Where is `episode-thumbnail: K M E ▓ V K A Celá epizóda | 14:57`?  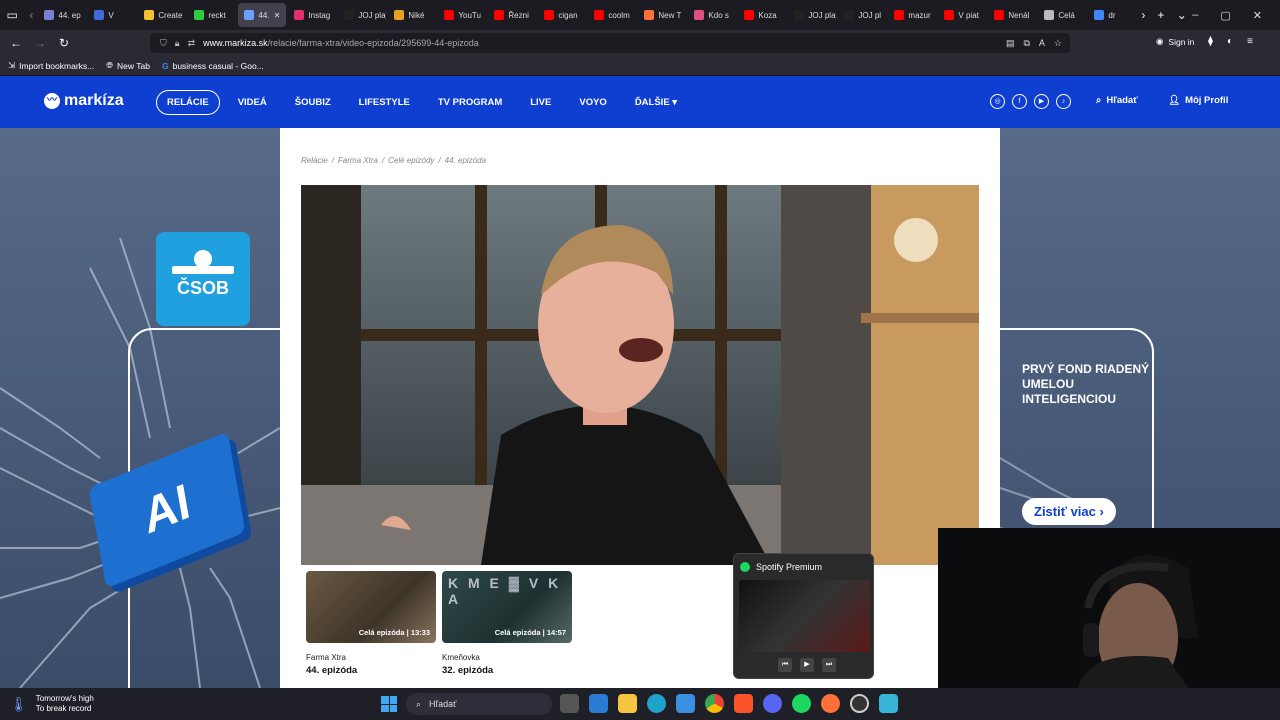
episode-thumbnail: K M E ▓ V K A Celá epizóda | 14:57 is located at coordinates (507, 607).